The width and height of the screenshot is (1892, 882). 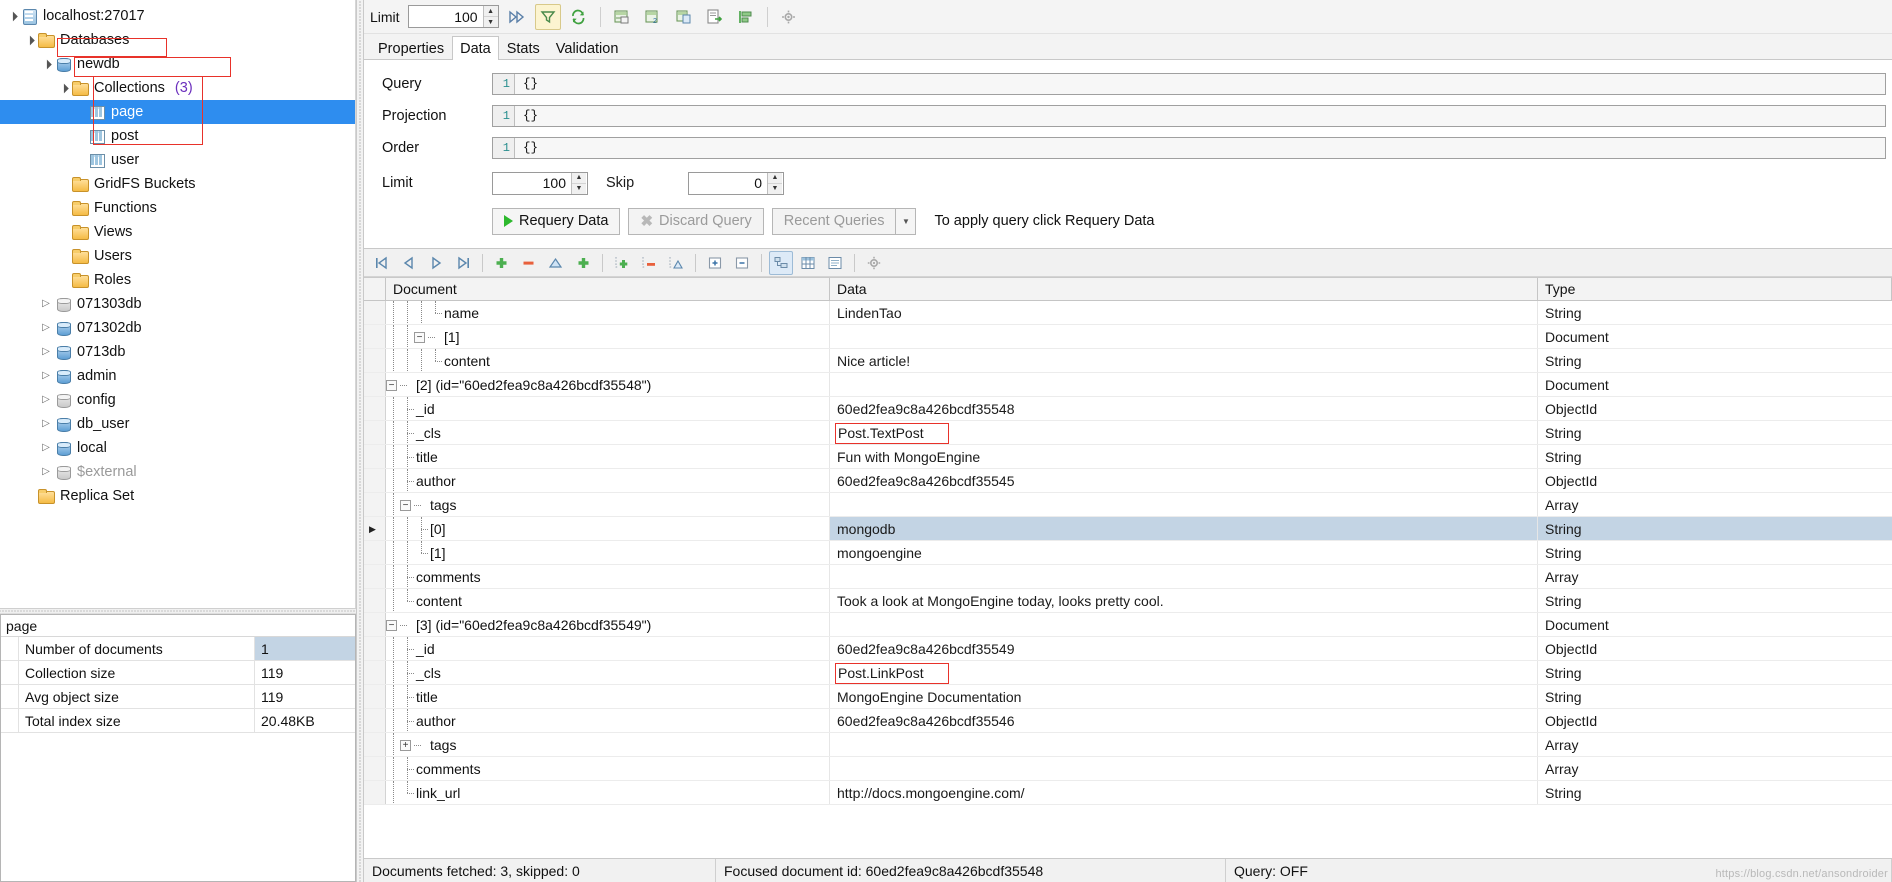 I want to click on field-value-cell: mongoengine, so click(x=1184, y=552).